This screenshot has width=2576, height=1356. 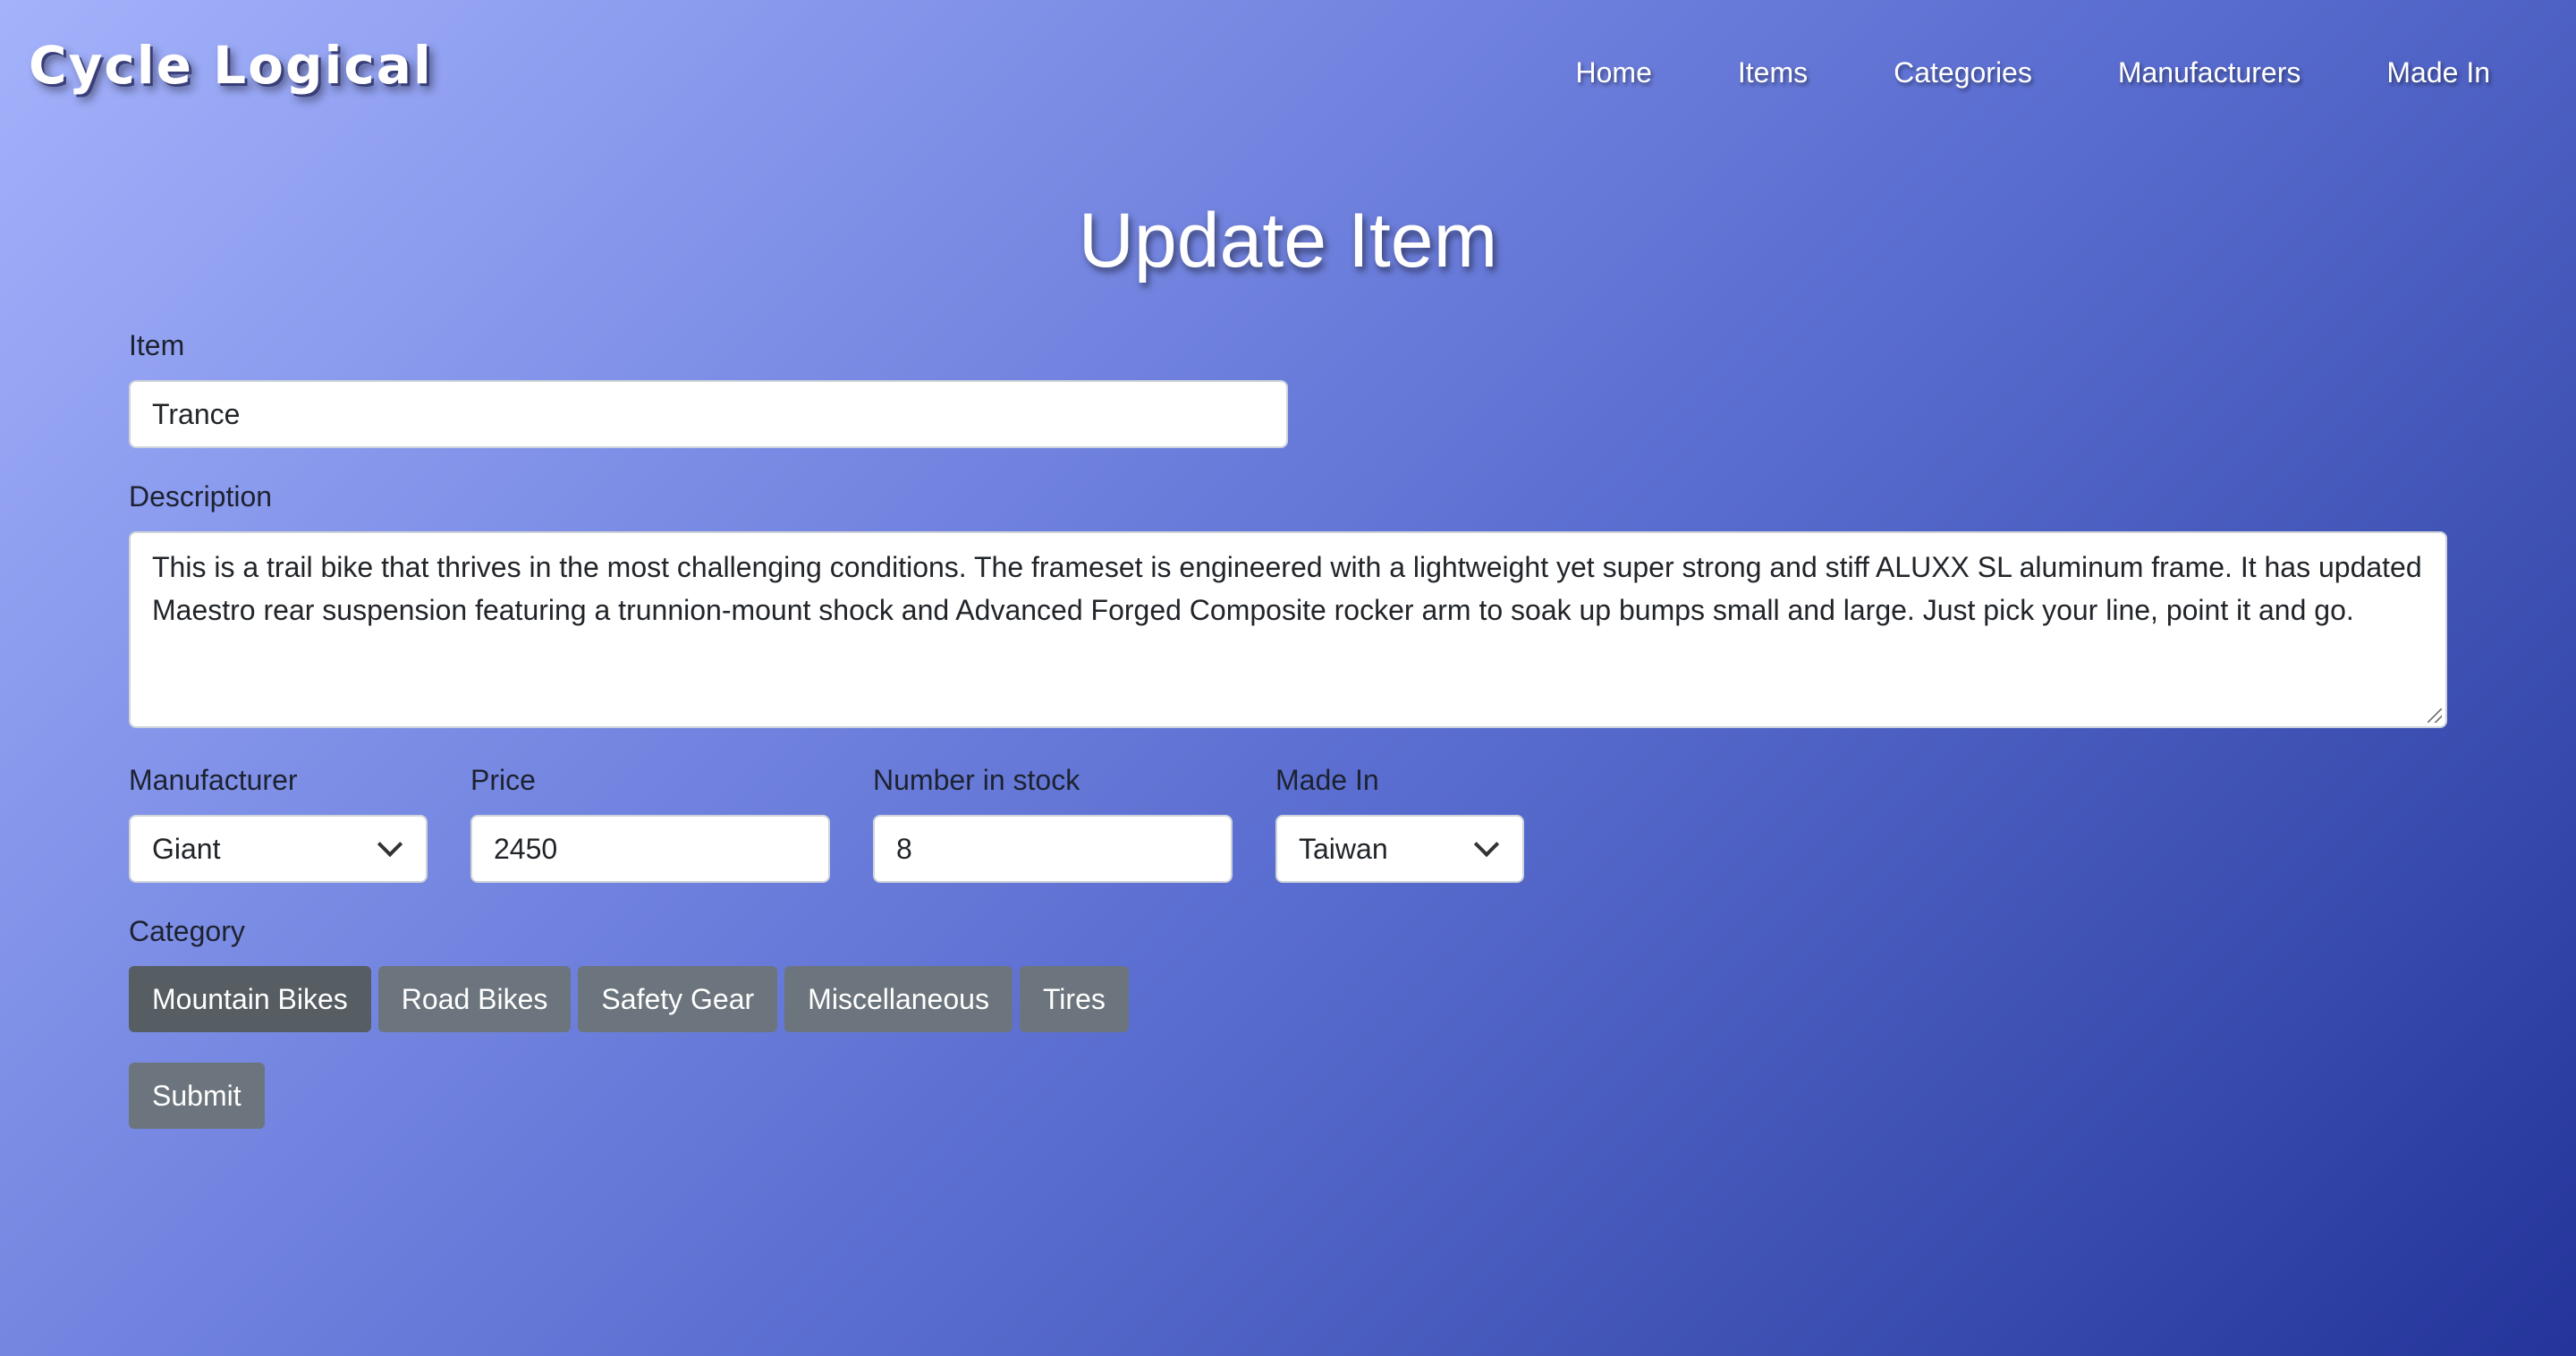 I want to click on made-in-field-group: Made In Taiwan, so click(x=1399, y=824).